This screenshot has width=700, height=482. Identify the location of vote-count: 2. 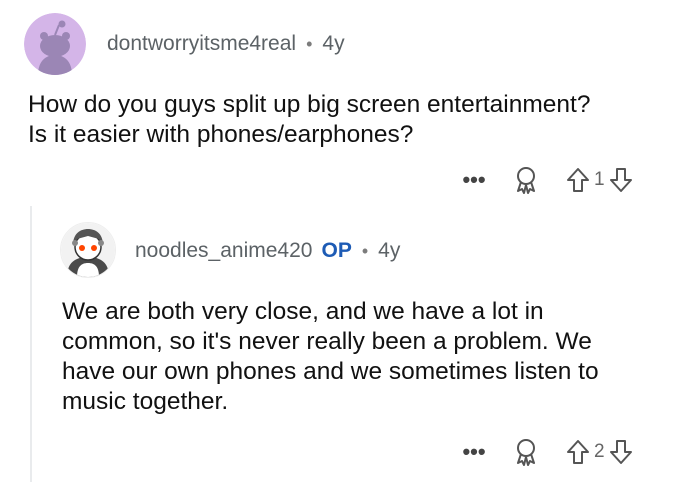
(599, 451).